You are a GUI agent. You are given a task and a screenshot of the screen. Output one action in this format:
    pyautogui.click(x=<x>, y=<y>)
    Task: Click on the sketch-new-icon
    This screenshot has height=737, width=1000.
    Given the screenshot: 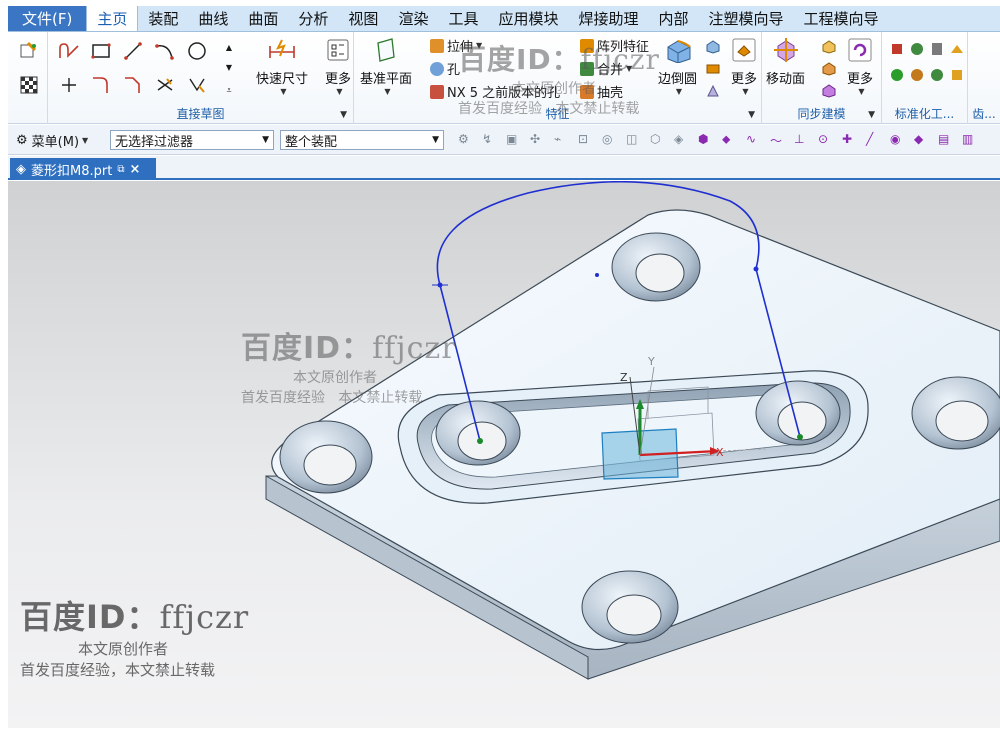 What is the action you would take?
    pyautogui.click(x=29, y=51)
    